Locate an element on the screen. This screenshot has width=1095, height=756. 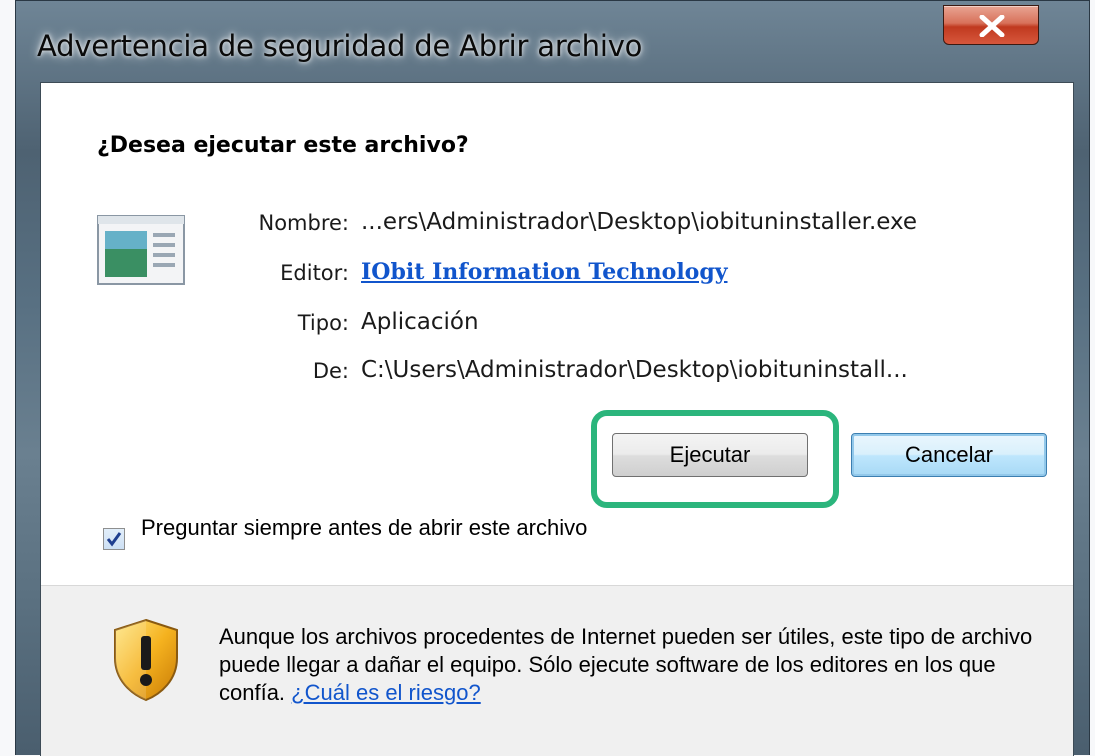
checkmark-icon is located at coordinates (114, 539).